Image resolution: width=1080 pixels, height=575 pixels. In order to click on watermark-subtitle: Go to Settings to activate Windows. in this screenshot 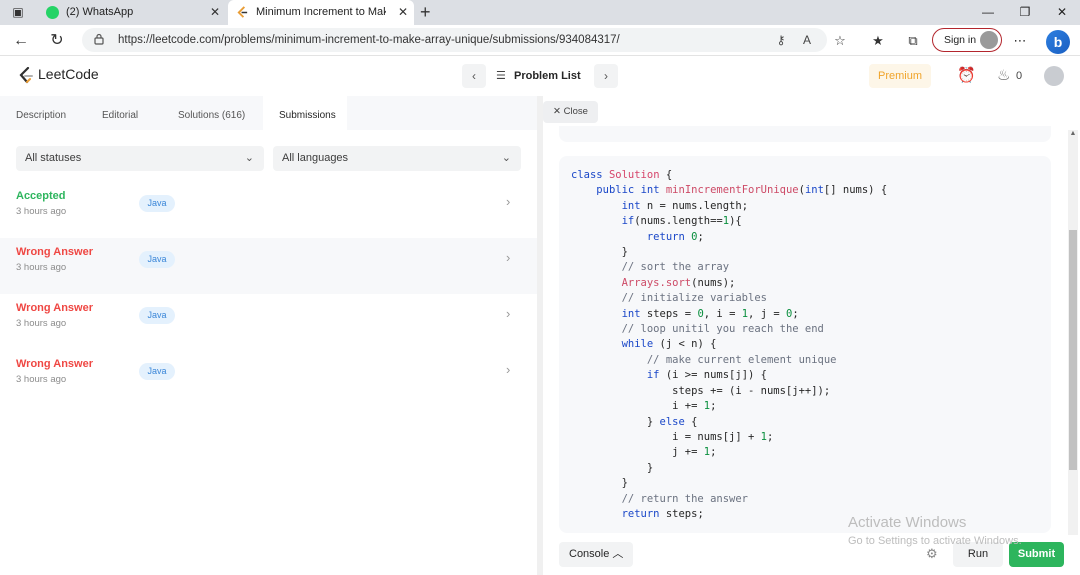, I will do `click(935, 541)`.